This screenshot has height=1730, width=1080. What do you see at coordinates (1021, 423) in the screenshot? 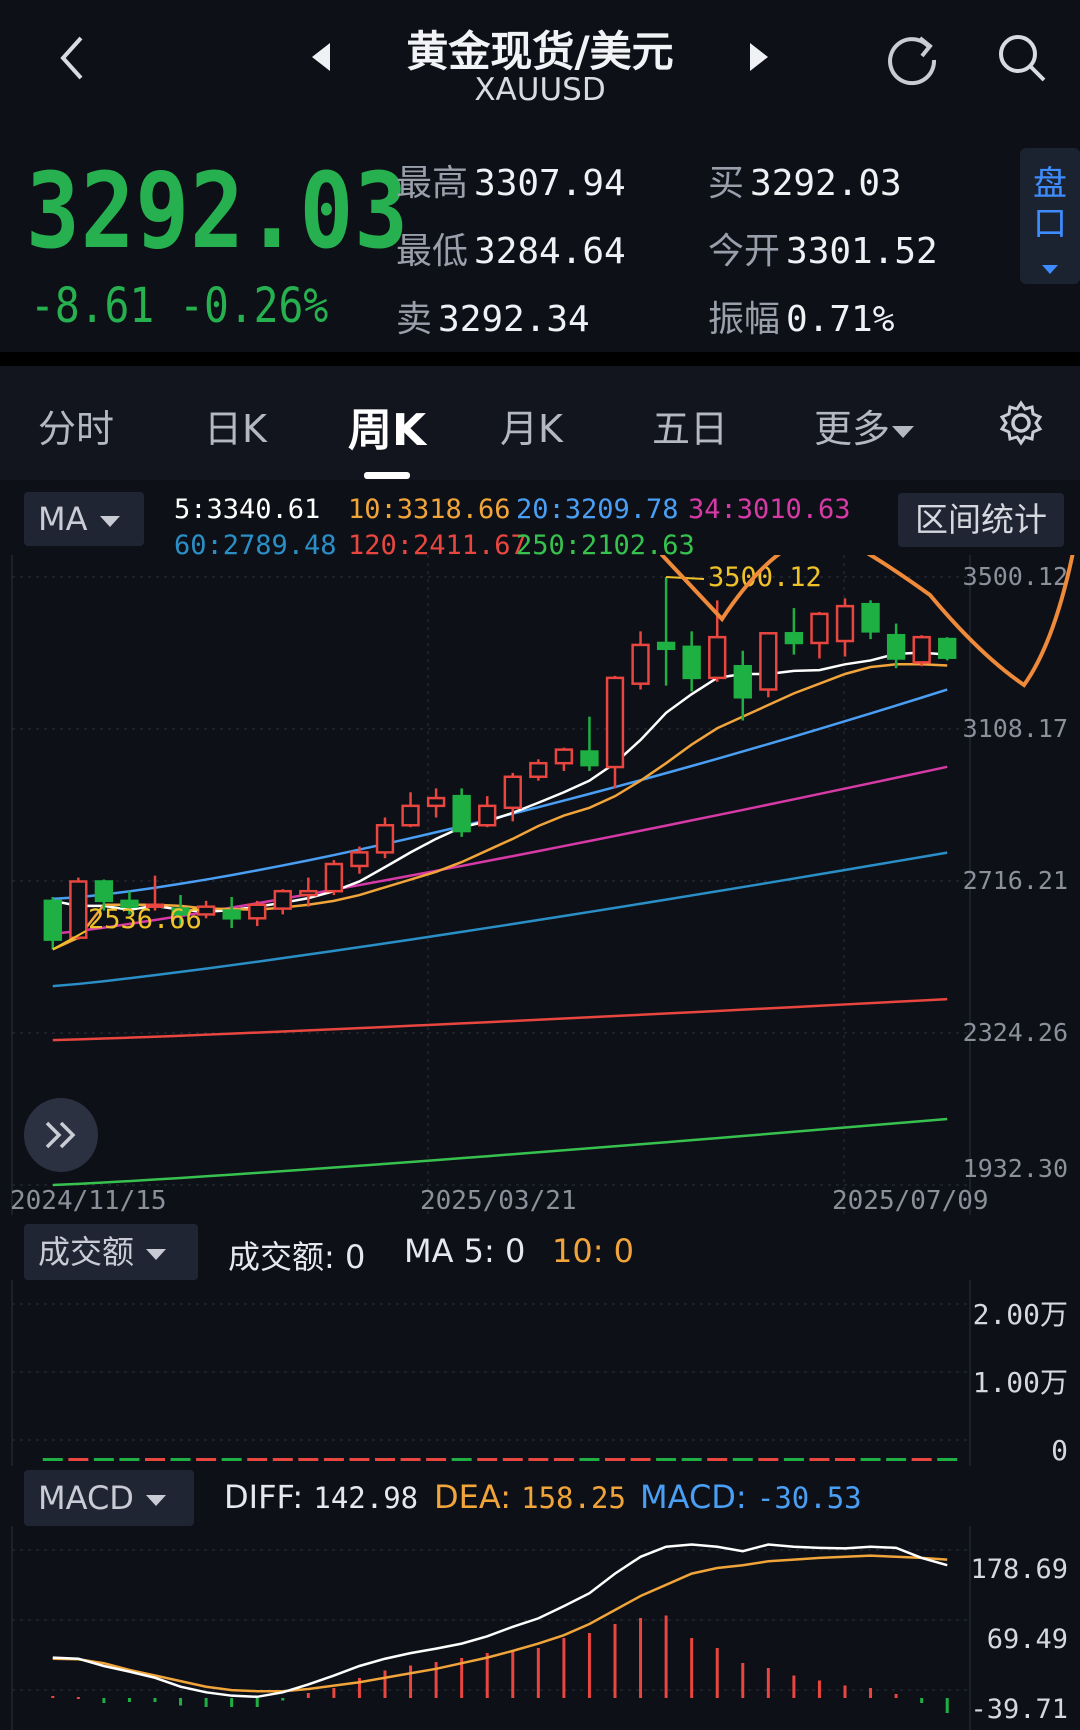
I see `settings-gear-icon` at bounding box center [1021, 423].